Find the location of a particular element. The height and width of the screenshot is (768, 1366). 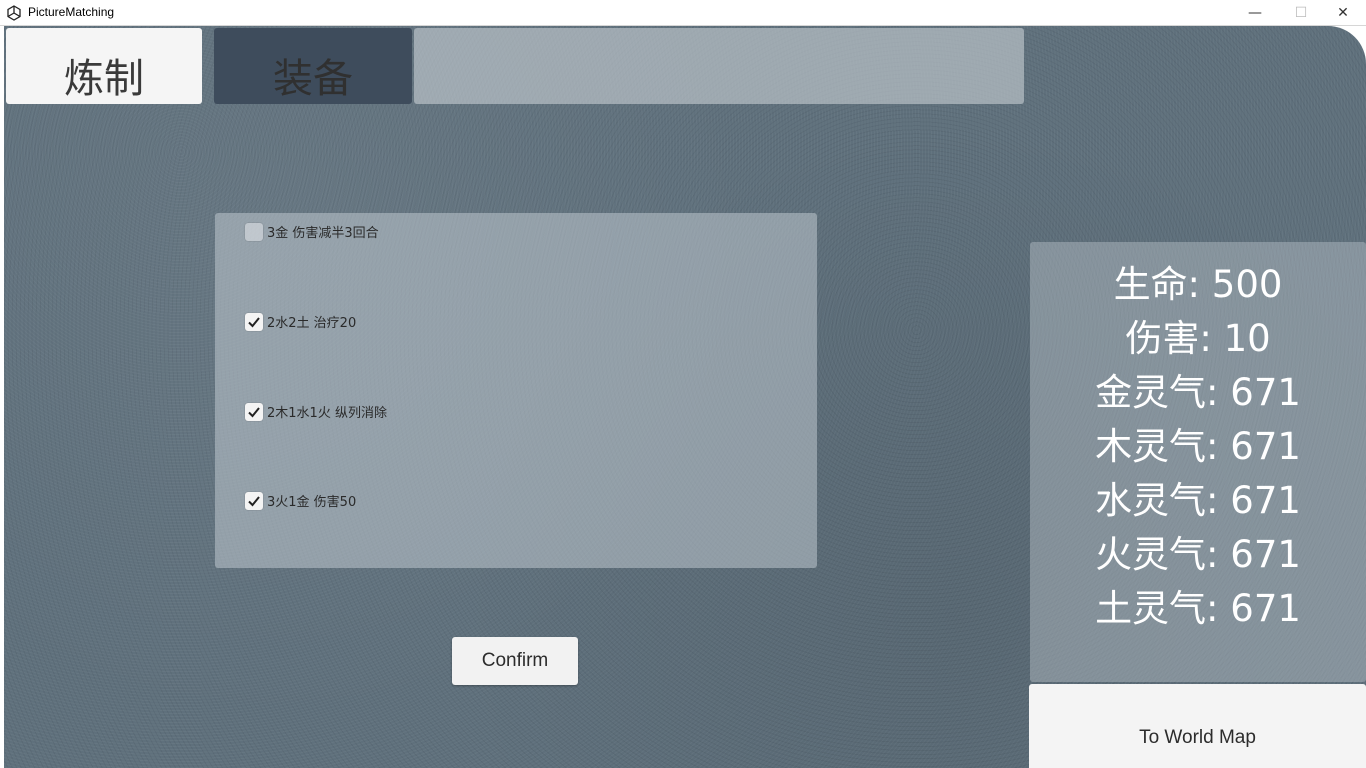

stat-water-qi: 水灵气: 671 is located at coordinates (1198, 500).